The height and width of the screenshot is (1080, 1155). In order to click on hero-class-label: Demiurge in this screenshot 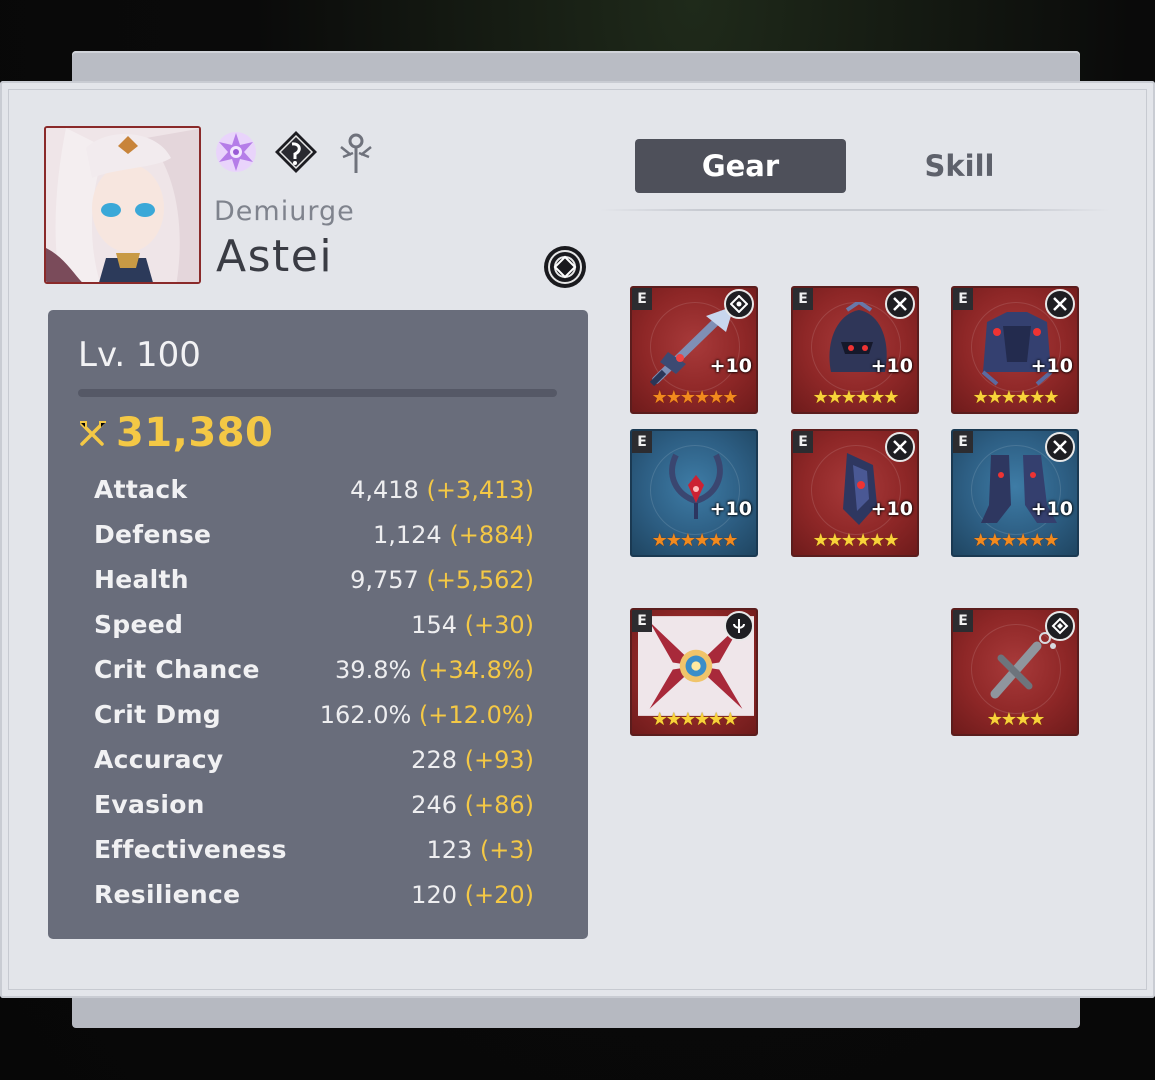, I will do `click(284, 211)`.